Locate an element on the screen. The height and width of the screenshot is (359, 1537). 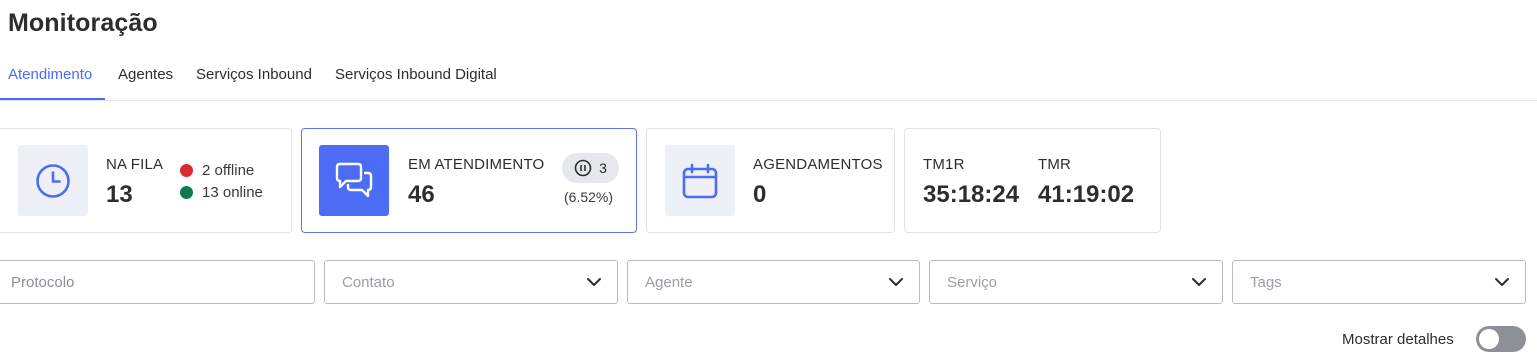
in-service-card: EM ATENDIMENTO 46 3 (6.52%) is located at coordinates (469, 180).